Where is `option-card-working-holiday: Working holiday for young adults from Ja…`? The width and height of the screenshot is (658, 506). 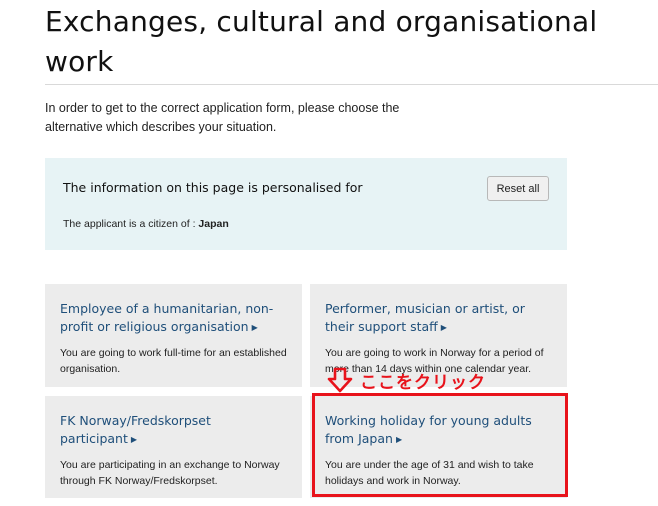 option-card-working-holiday: Working holiday for young adults from Ja… is located at coordinates (438, 447).